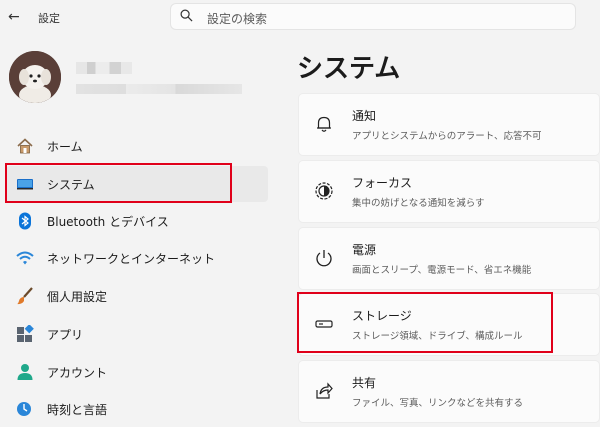 The width and height of the screenshot is (600, 427). Describe the element at coordinates (349, 69) in the screenshot. I see `page-title: システム` at that location.